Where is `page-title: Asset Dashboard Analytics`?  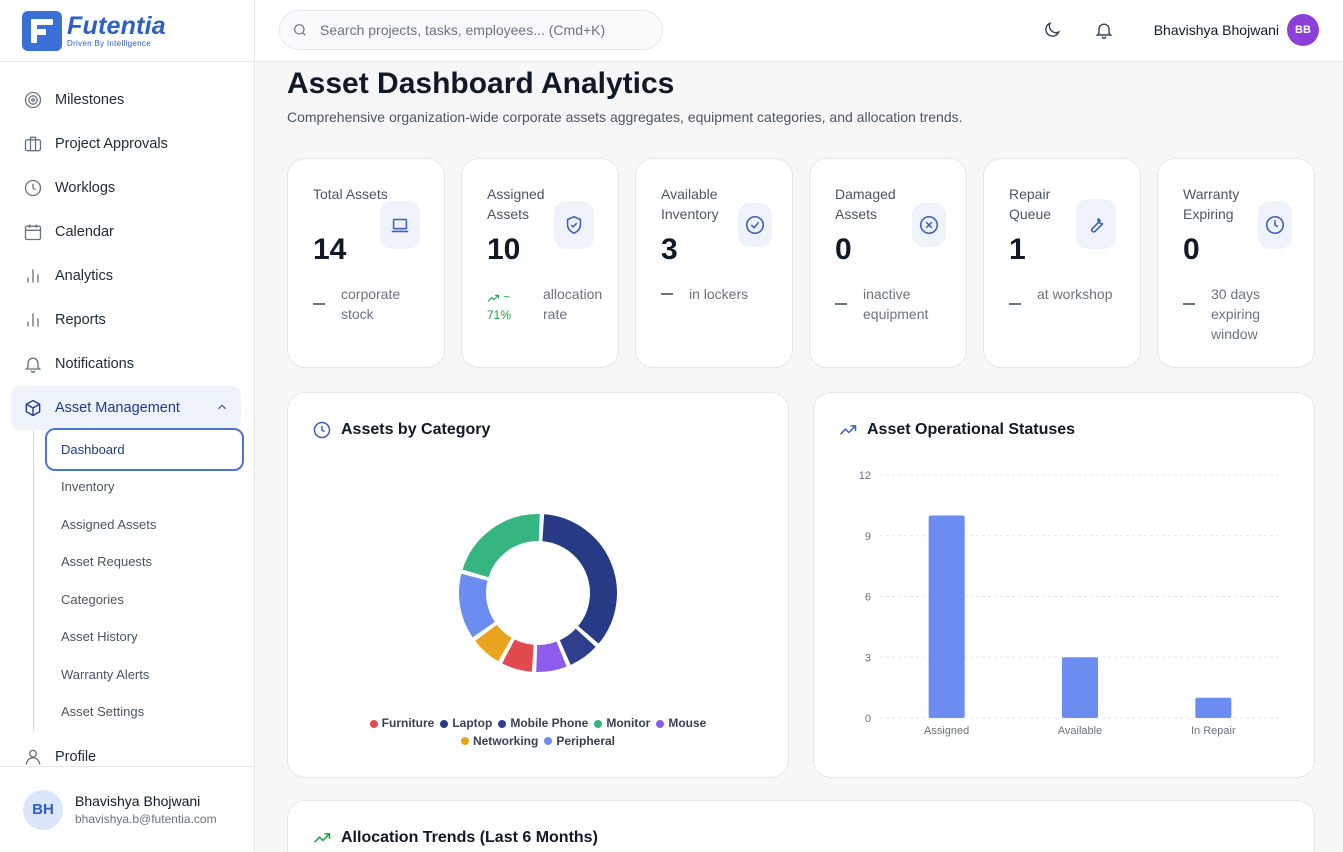
page-title: Asset Dashboard Analytics is located at coordinates (481, 83).